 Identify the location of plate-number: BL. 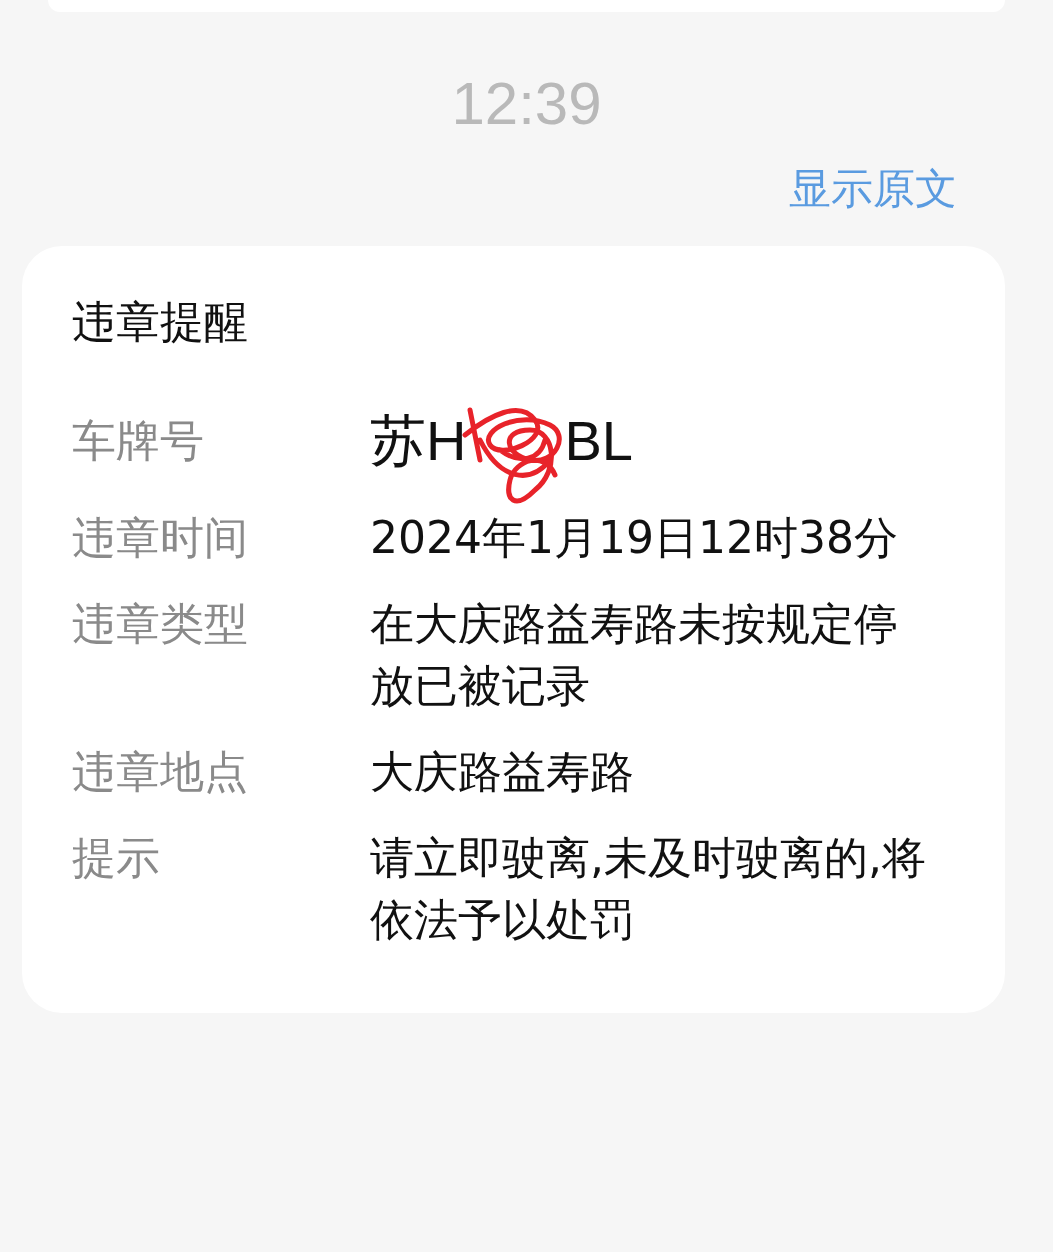
(598, 441).